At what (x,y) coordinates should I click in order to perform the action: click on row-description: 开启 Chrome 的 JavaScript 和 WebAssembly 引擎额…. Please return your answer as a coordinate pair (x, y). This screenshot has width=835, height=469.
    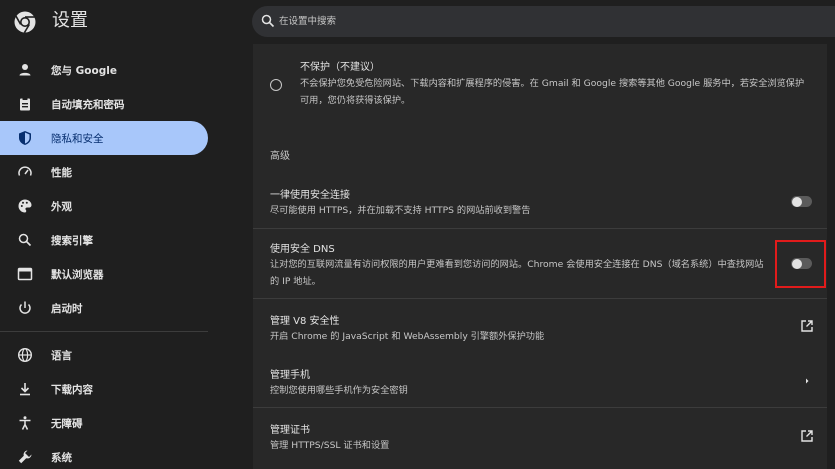
    Looking at the image, I should click on (407, 336).